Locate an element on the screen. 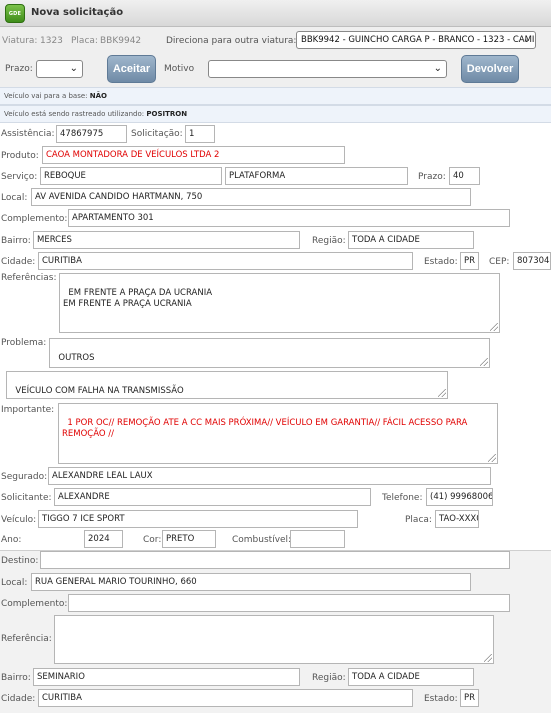  problema-text: OUTROS is located at coordinates (76, 358).